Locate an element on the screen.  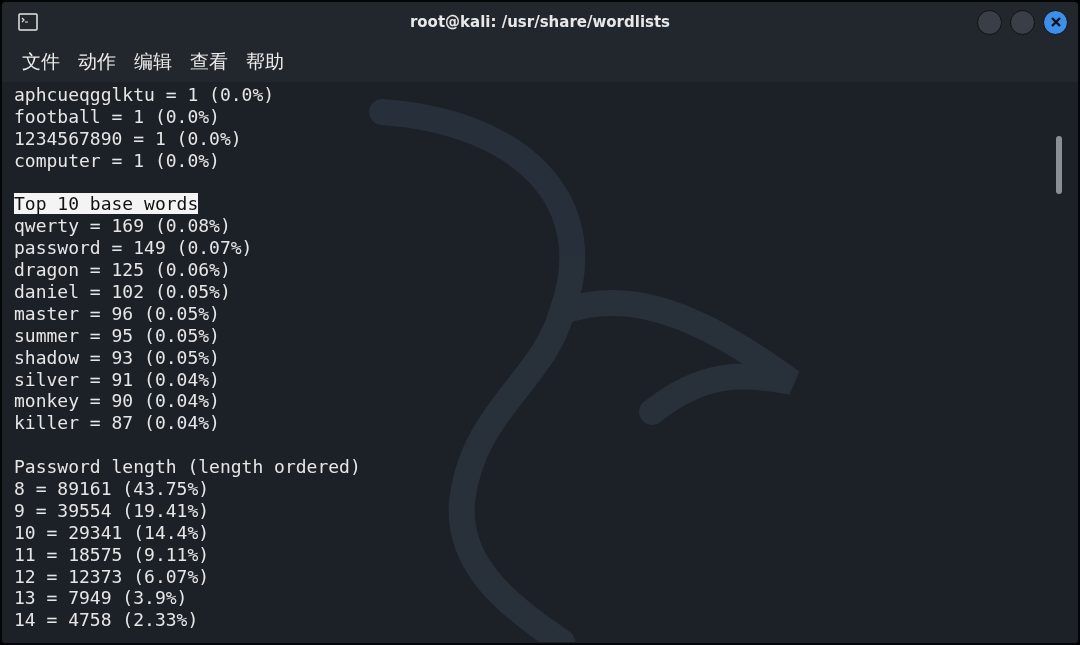
menu-item: 帮助 is located at coordinates (265, 62).